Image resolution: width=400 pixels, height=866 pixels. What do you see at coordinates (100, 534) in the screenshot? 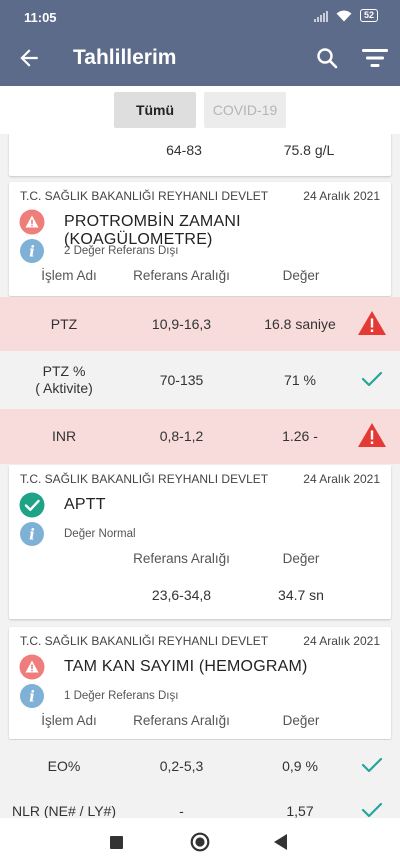
I see `status-note: Değer Normal` at bounding box center [100, 534].